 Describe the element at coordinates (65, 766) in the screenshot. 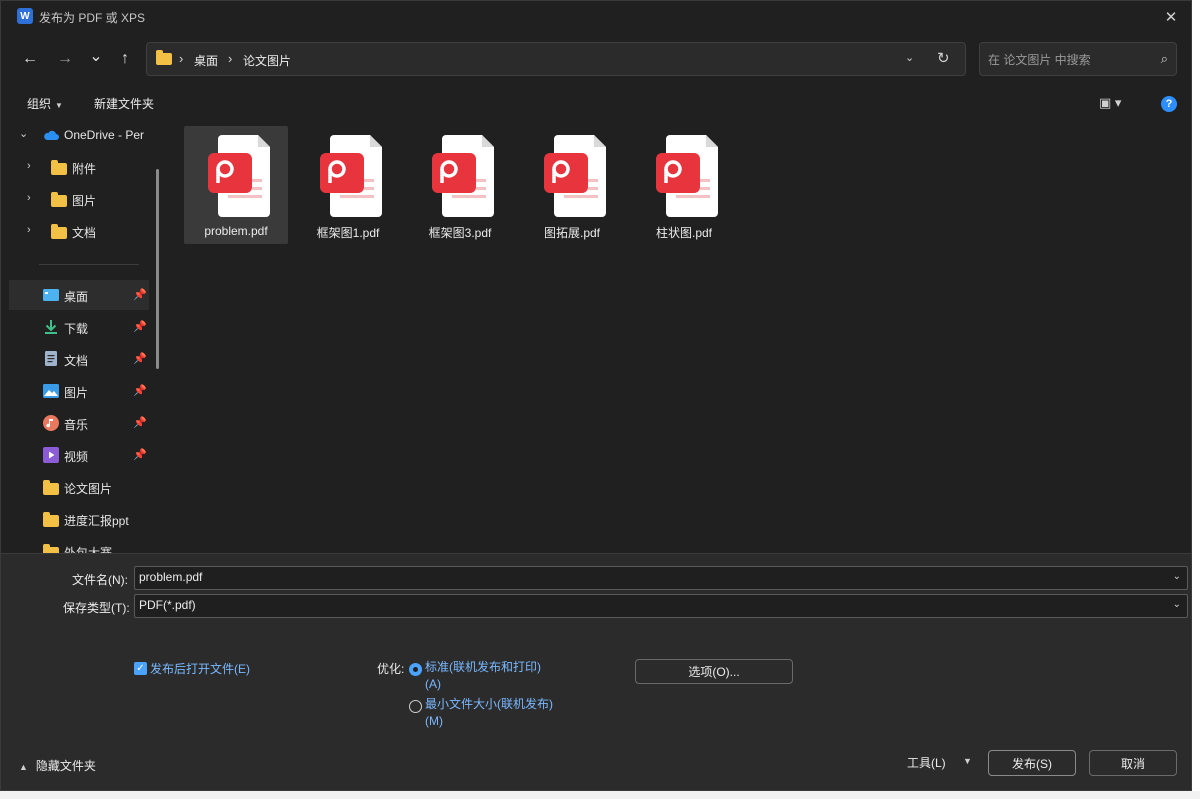

I see `hide-folders-label: 隐藏文件夹` at that location.